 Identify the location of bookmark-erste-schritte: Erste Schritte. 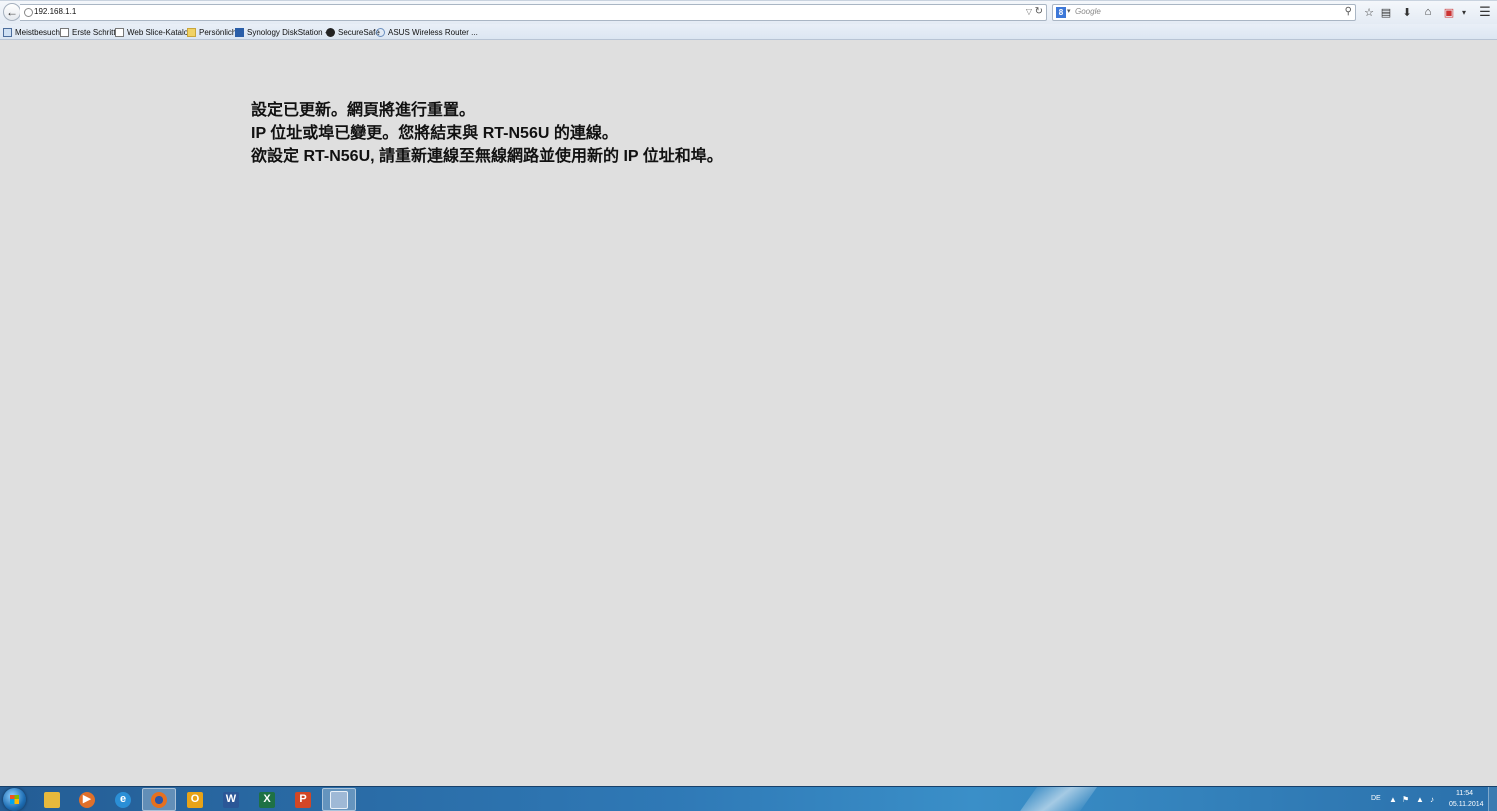
(90, 32).